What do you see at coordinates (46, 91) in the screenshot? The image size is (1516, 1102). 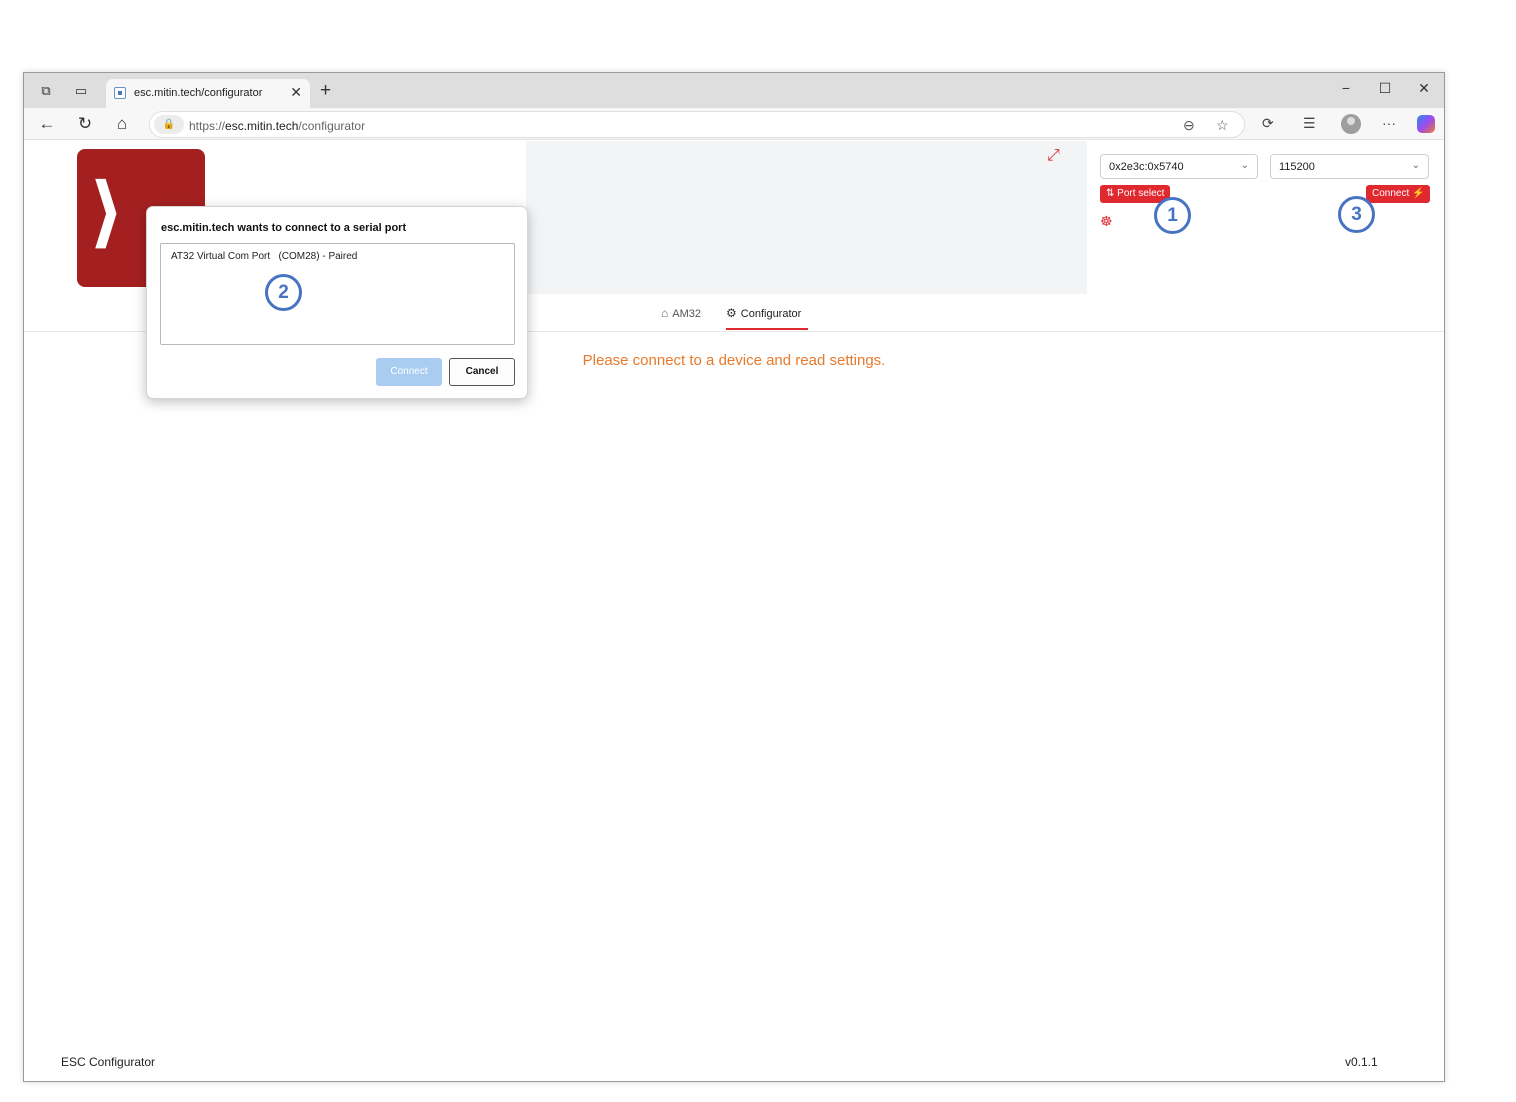 I see `workspaces-icon: ⧉` at bounding box center [46, 91].